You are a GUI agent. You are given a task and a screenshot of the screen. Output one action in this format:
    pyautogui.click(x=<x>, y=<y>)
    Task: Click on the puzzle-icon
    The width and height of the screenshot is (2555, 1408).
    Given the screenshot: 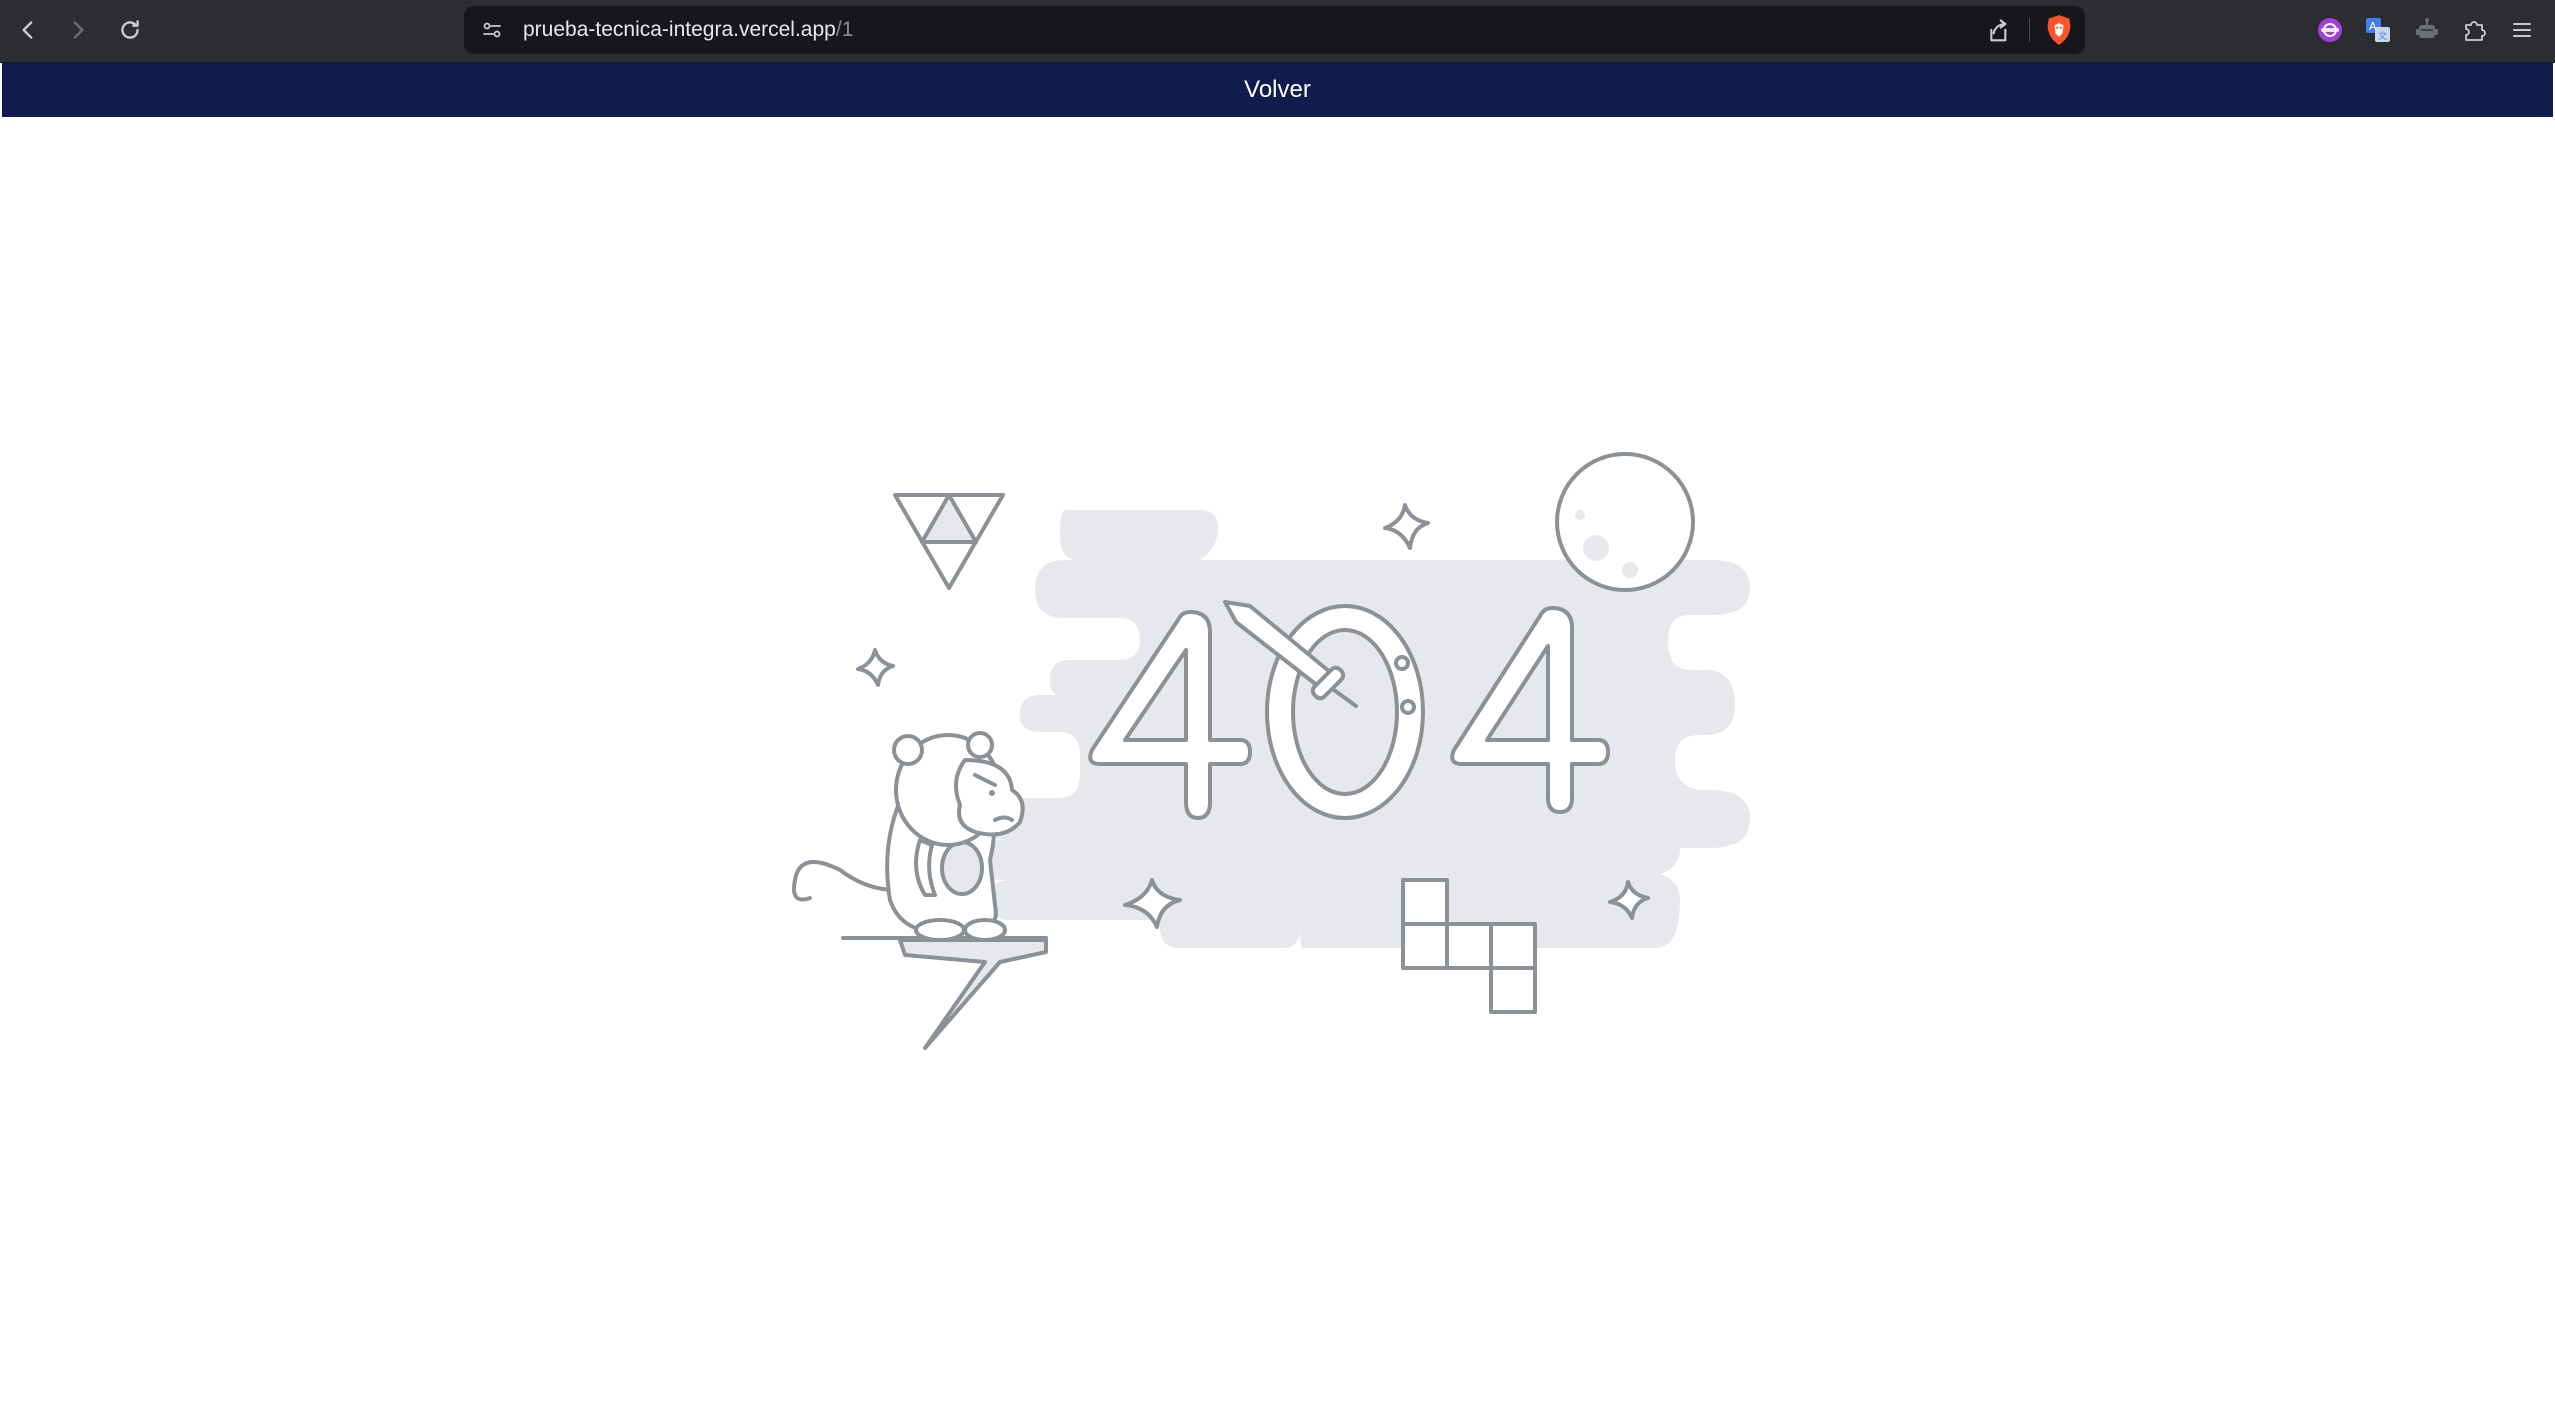 What is the action you would take?
    pyautogui.click(x=2475, y=30)
    